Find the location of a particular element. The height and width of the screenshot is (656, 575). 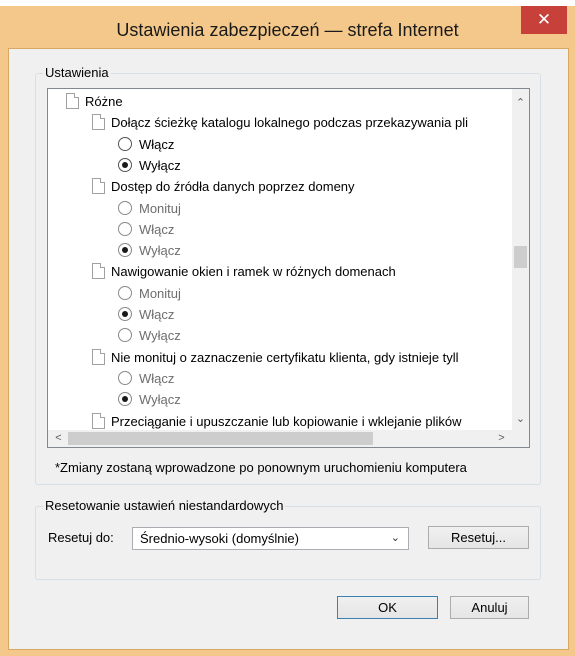

scroll-down-icon: ⌄ is located at coordinates (520, 419).